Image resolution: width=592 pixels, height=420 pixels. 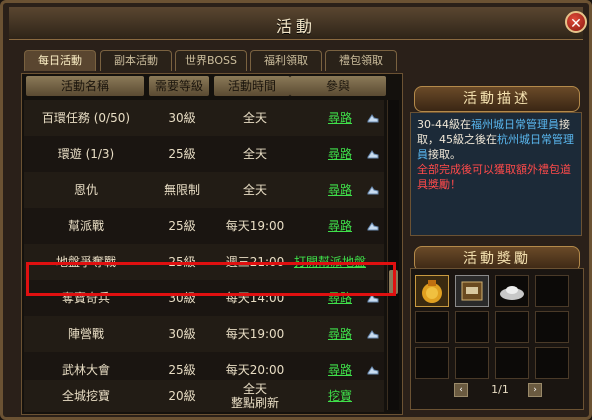 I want to click on reward-pager: ‹ 1/1 ›, so click(x=500, y=390).